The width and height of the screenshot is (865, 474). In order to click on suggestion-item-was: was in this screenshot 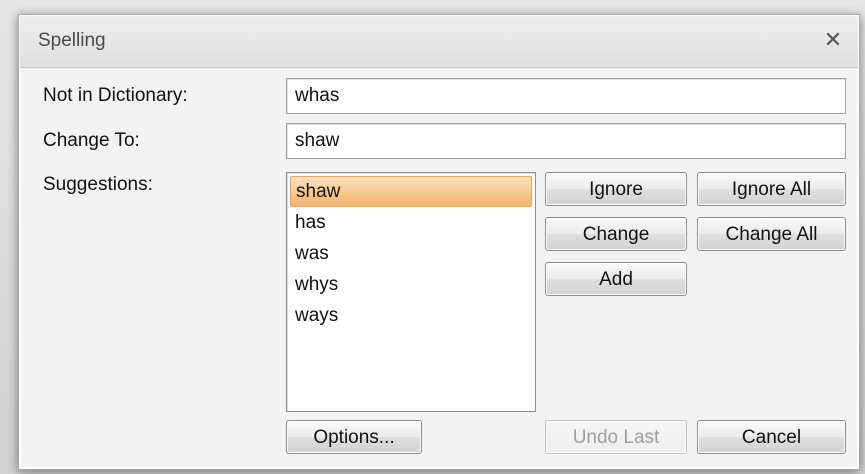, I will do `click(411, 253)`.